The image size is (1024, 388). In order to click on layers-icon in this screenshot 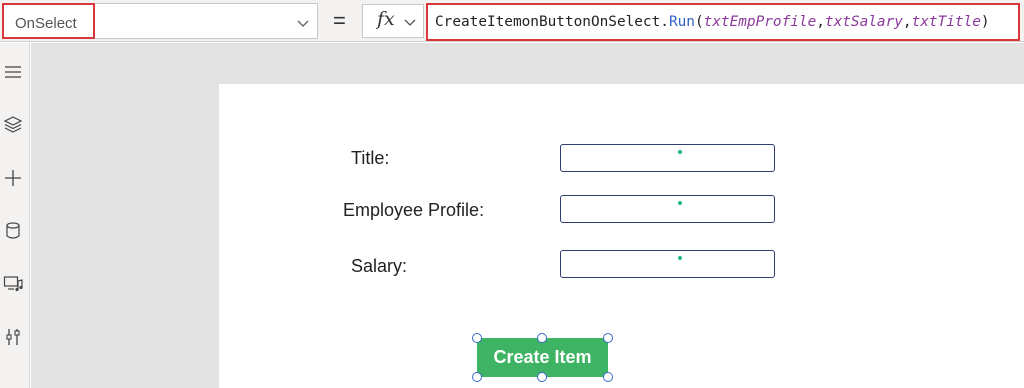, I will do `click(13, 125)`.